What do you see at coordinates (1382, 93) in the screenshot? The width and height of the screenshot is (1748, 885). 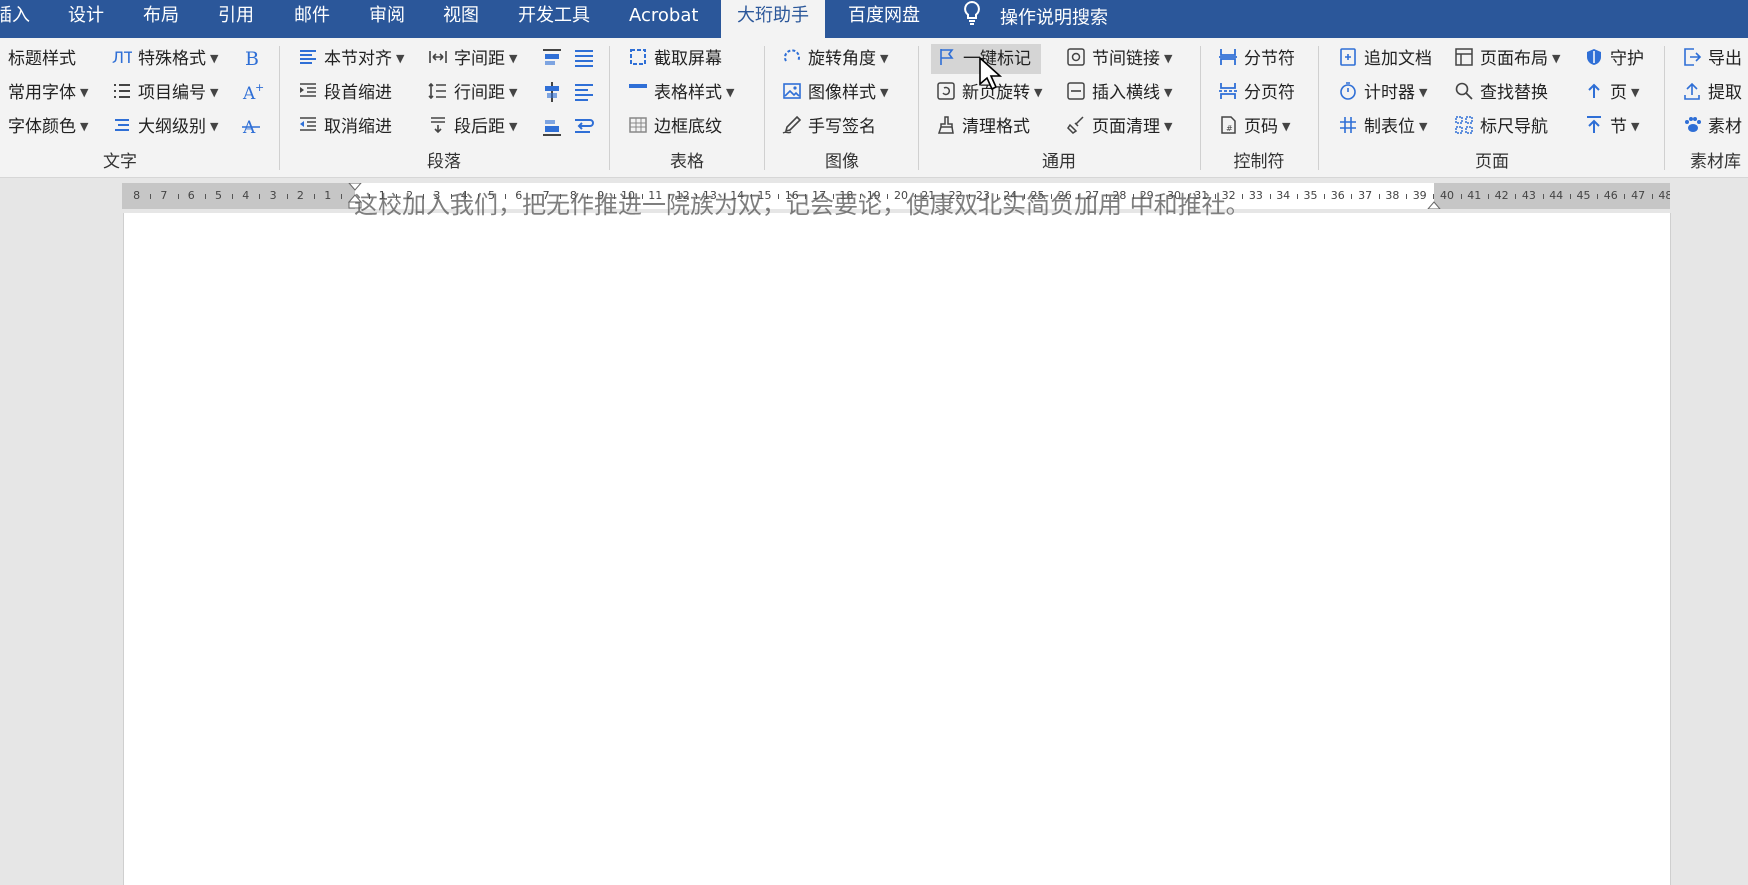 I see `timer-button: 计时器 ▼` at bounding box center [1382, 93].